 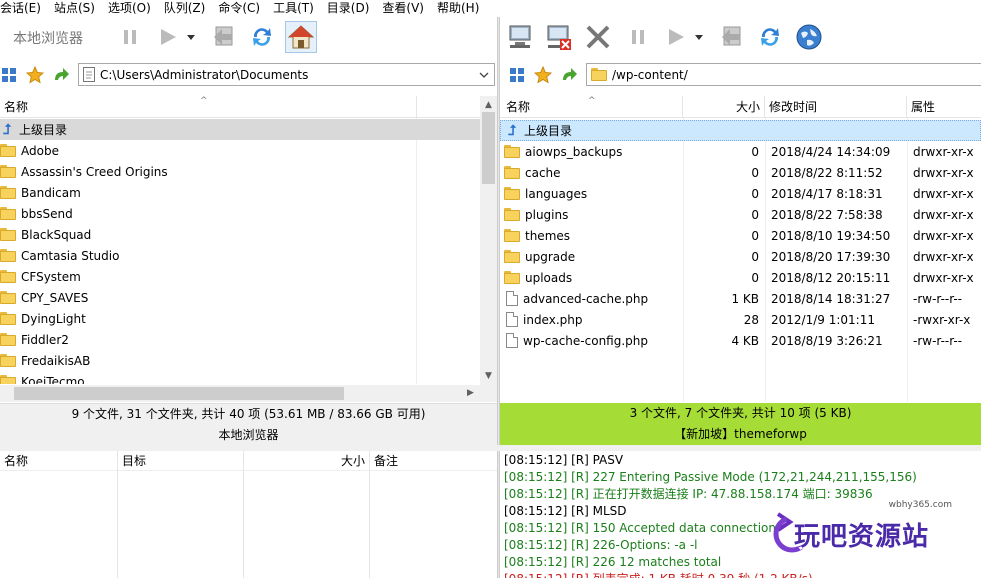 I want to click on remote-play-dropdown-button, so click(x=699, y=37).